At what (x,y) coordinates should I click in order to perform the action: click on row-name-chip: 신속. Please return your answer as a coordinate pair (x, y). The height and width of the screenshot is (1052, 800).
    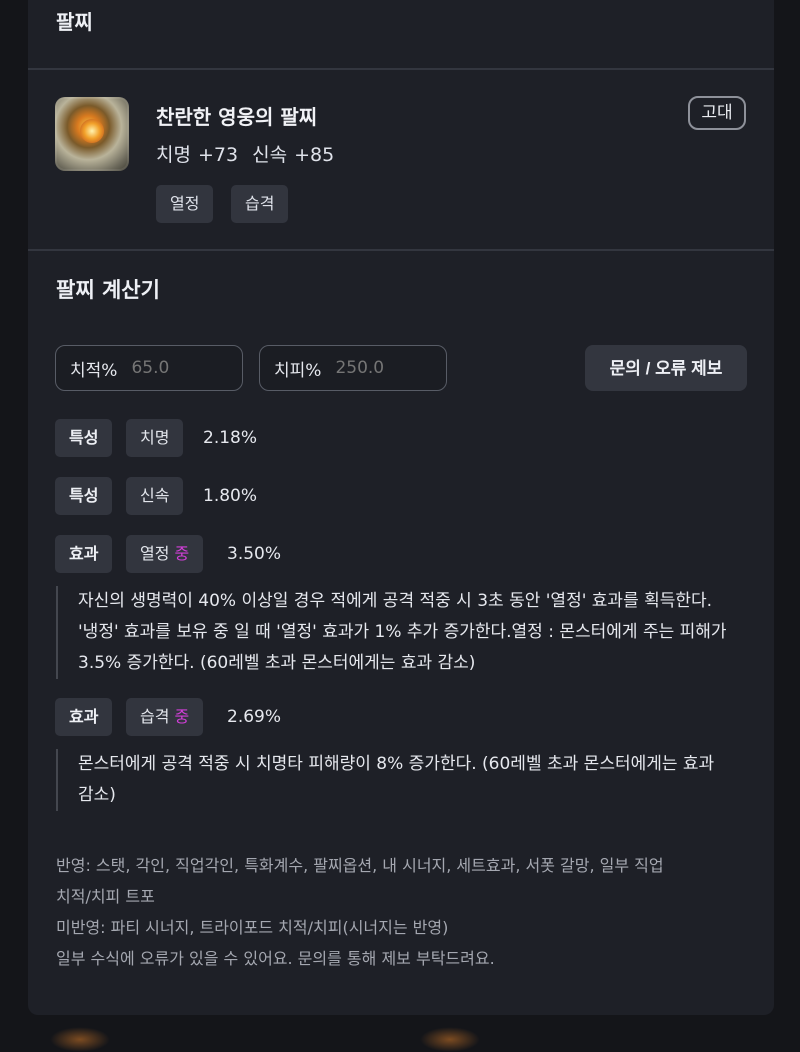
    Looking at the image, I should click on (155, 496).